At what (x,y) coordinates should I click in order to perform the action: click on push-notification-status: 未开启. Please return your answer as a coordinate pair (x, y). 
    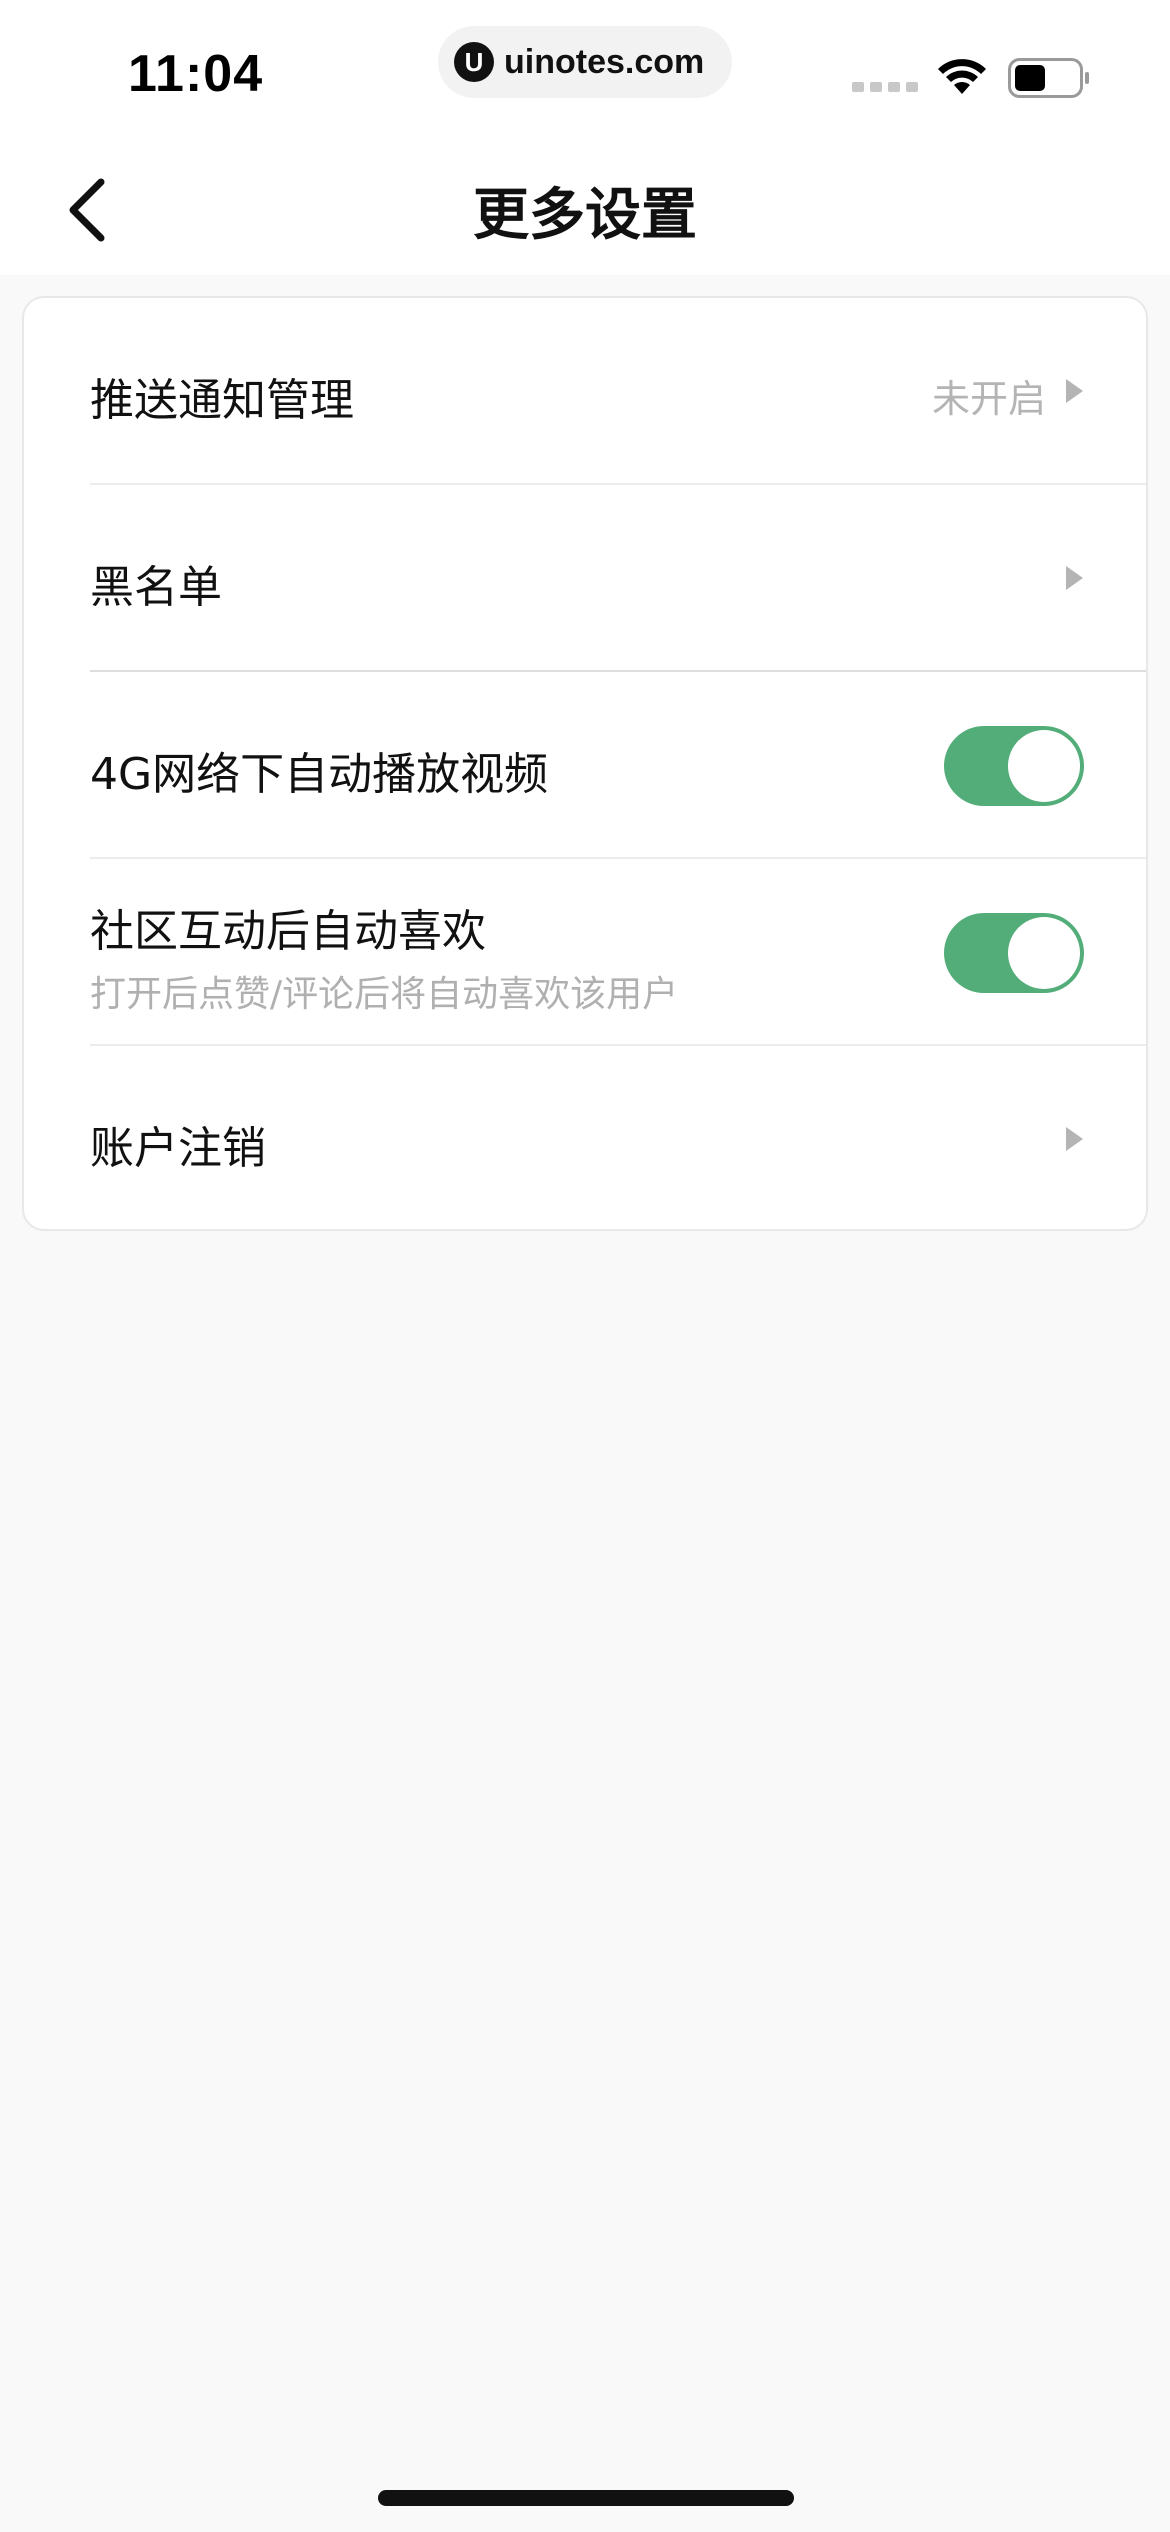
    Looking at the image, I should click on (988, 399).